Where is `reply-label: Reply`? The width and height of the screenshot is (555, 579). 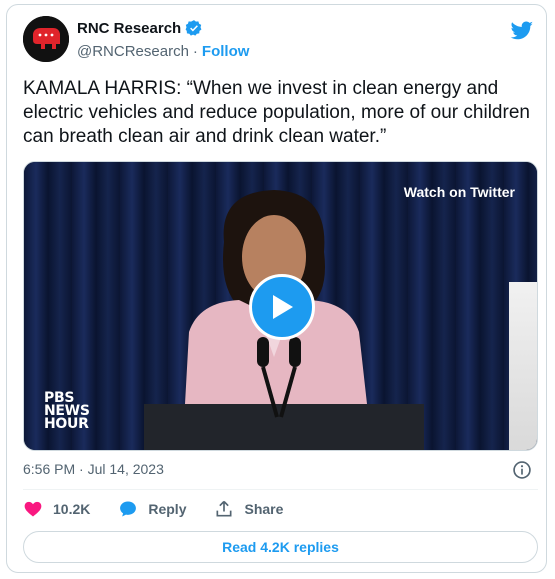 reply-label: Reply is located at coordinates (167, 509).